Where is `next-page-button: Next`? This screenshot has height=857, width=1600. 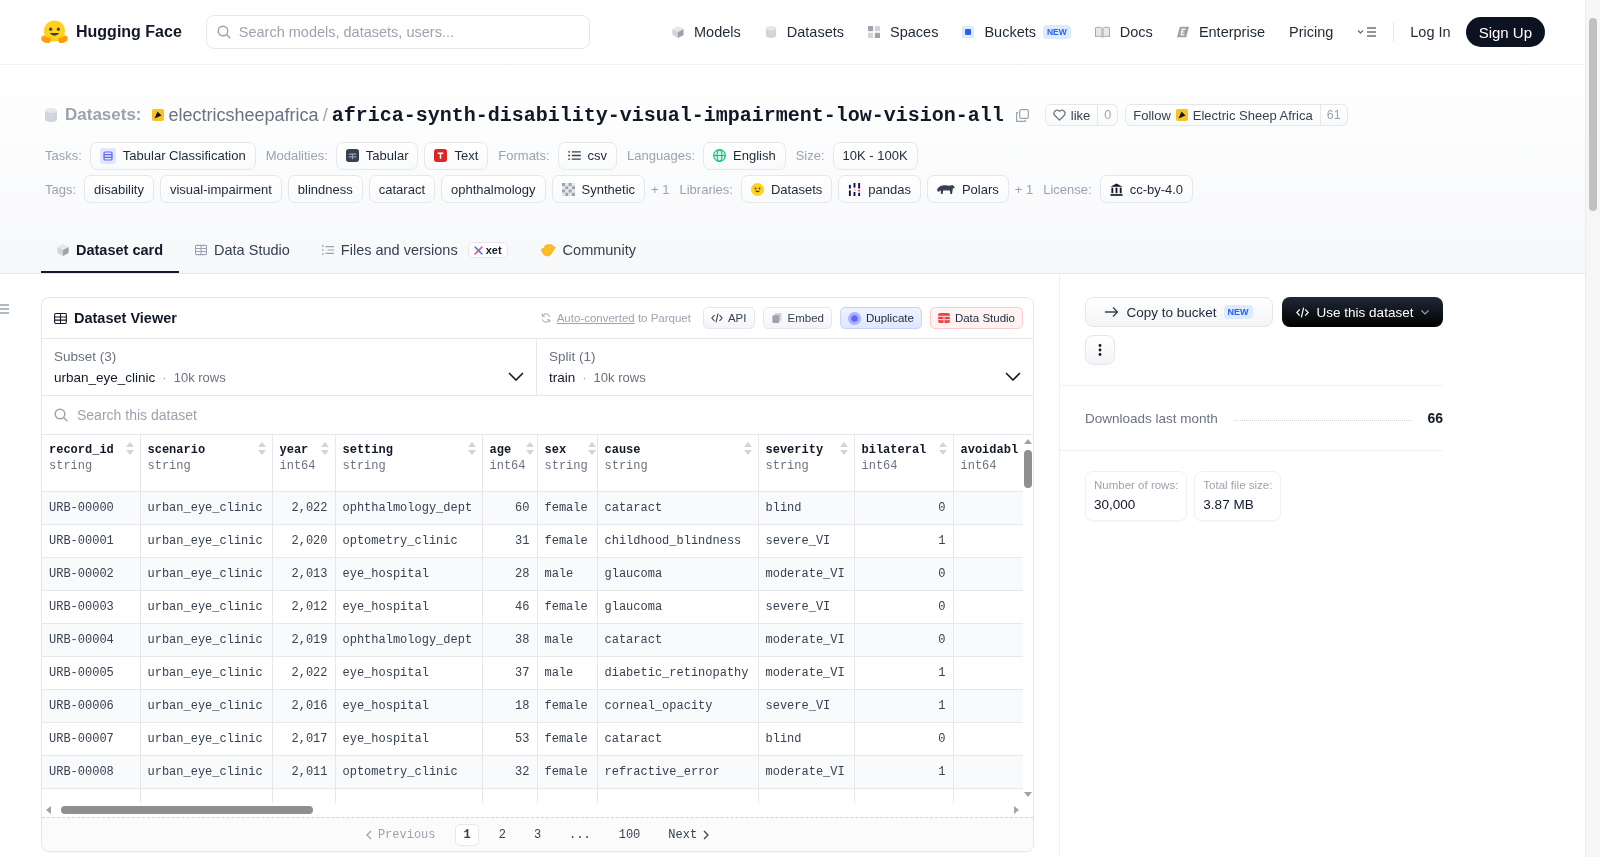 next-page-button: Next is located at coordinates (689, 834).